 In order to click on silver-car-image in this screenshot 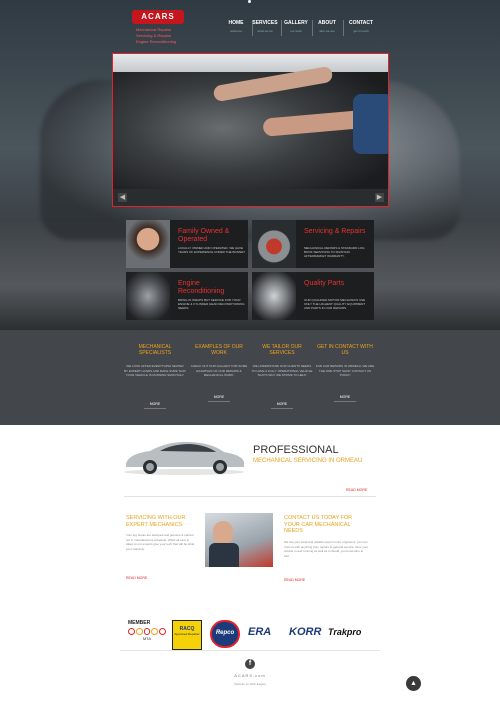, I will do `click(184, 458)`.